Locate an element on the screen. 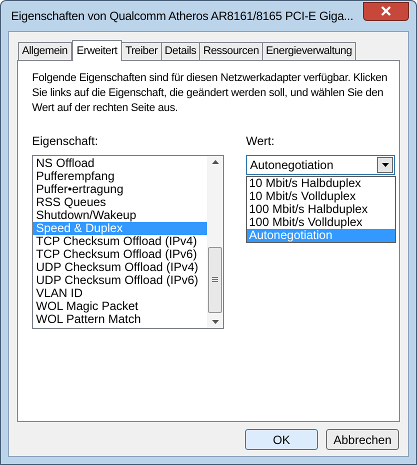  dropdown-arrow-button is located at coordinates (385, 165).